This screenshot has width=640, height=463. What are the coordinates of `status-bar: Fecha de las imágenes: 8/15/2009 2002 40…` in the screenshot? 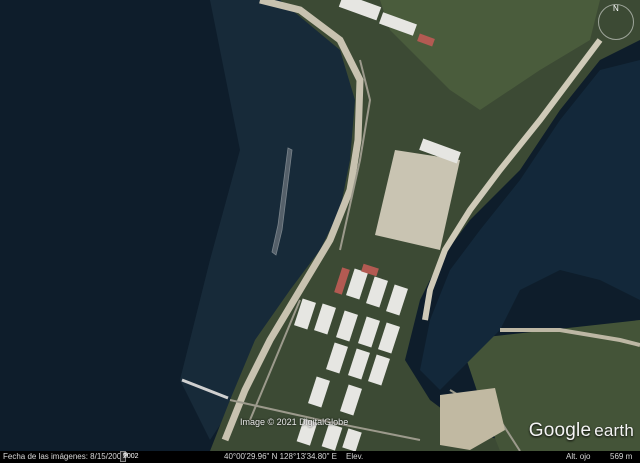 It's located at (320, 457).